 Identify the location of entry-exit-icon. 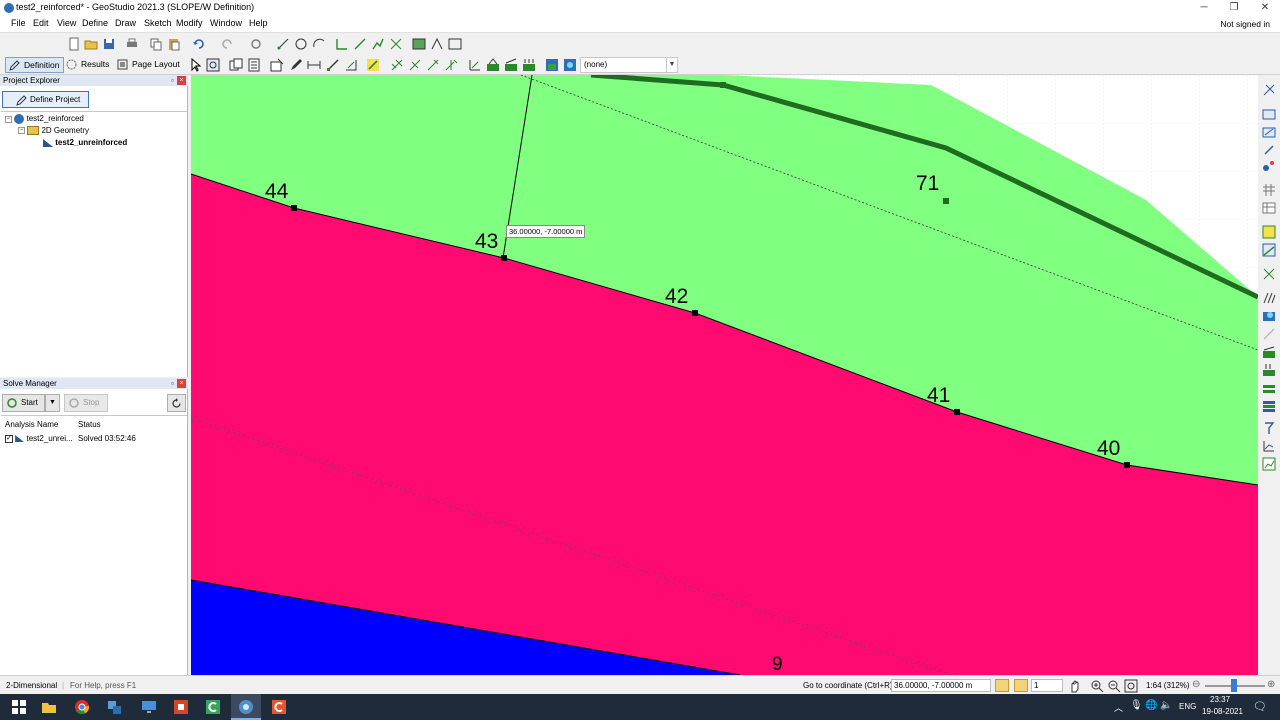
(475, 65).